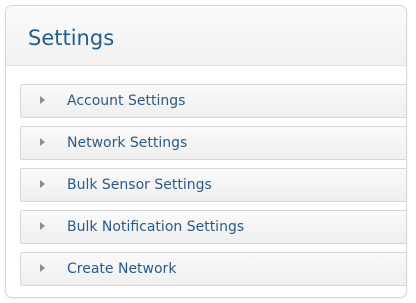 This screenshot has width=416, height=303. What do you see at coordinates (122, 269) in the screenshot?
I see `menu-item-label: Create Network` at bounding box center [122, 269].